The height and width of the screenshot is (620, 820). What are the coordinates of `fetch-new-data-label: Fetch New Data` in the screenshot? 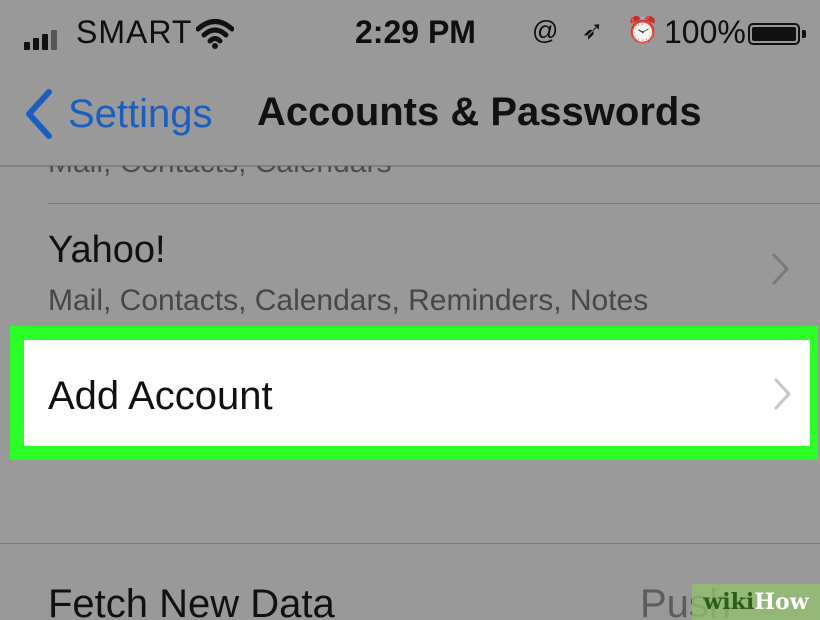 It's located at (191, 601).